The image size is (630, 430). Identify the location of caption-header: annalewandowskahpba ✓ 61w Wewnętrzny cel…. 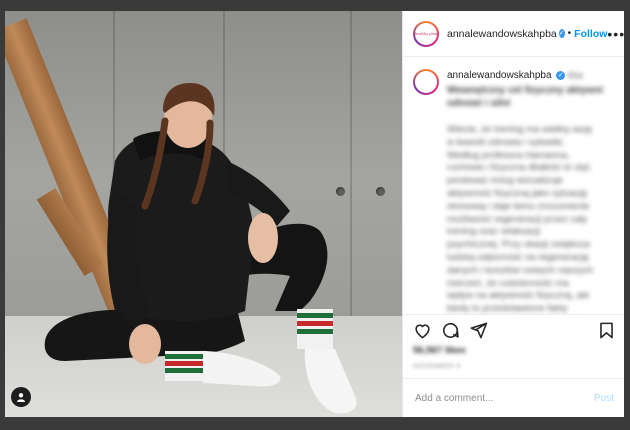
(513, 89).